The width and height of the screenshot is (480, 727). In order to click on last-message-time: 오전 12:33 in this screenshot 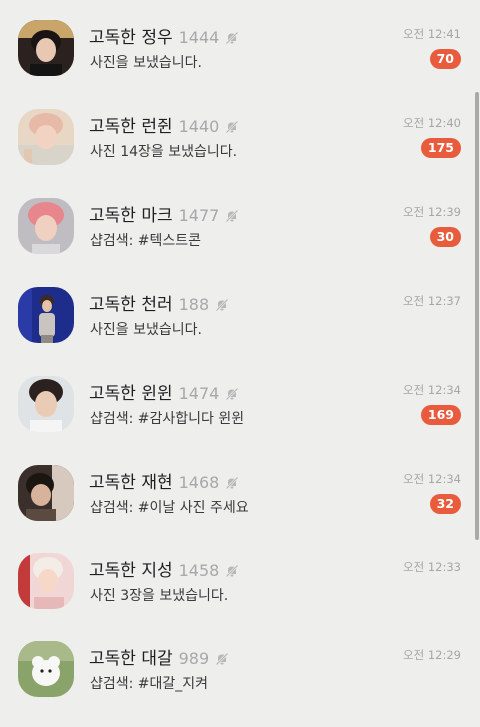, I will do `click(432, 567)`.